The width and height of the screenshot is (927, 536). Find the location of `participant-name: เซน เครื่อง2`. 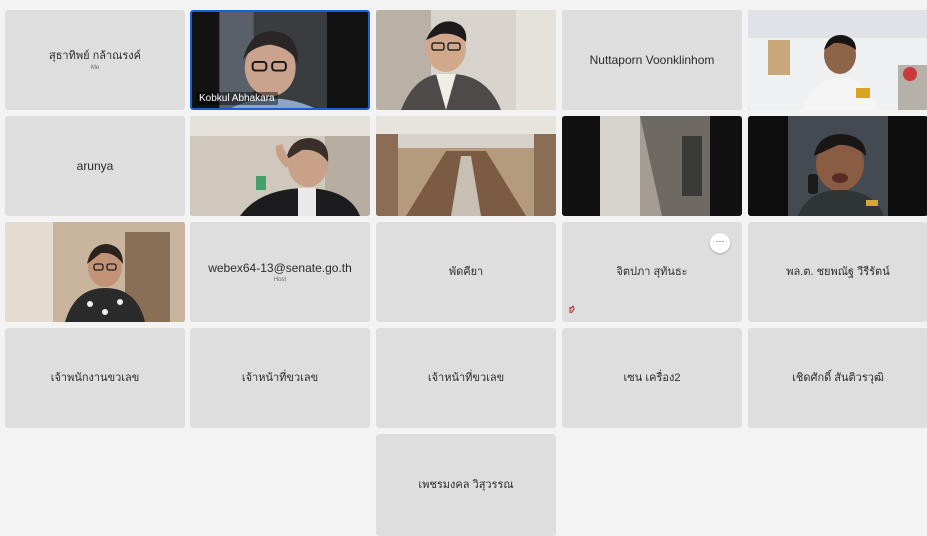

participant-name: เซน เครื่อง2 is located at coordinates (652, 378).